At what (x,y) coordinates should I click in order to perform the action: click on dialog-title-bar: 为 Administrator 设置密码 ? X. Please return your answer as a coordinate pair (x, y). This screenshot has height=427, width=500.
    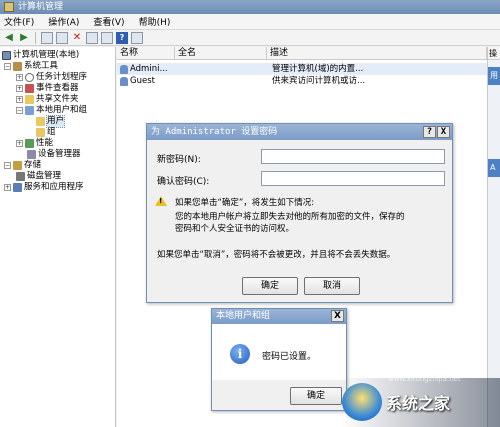
    Looking at the image, I should click on (299, 132).